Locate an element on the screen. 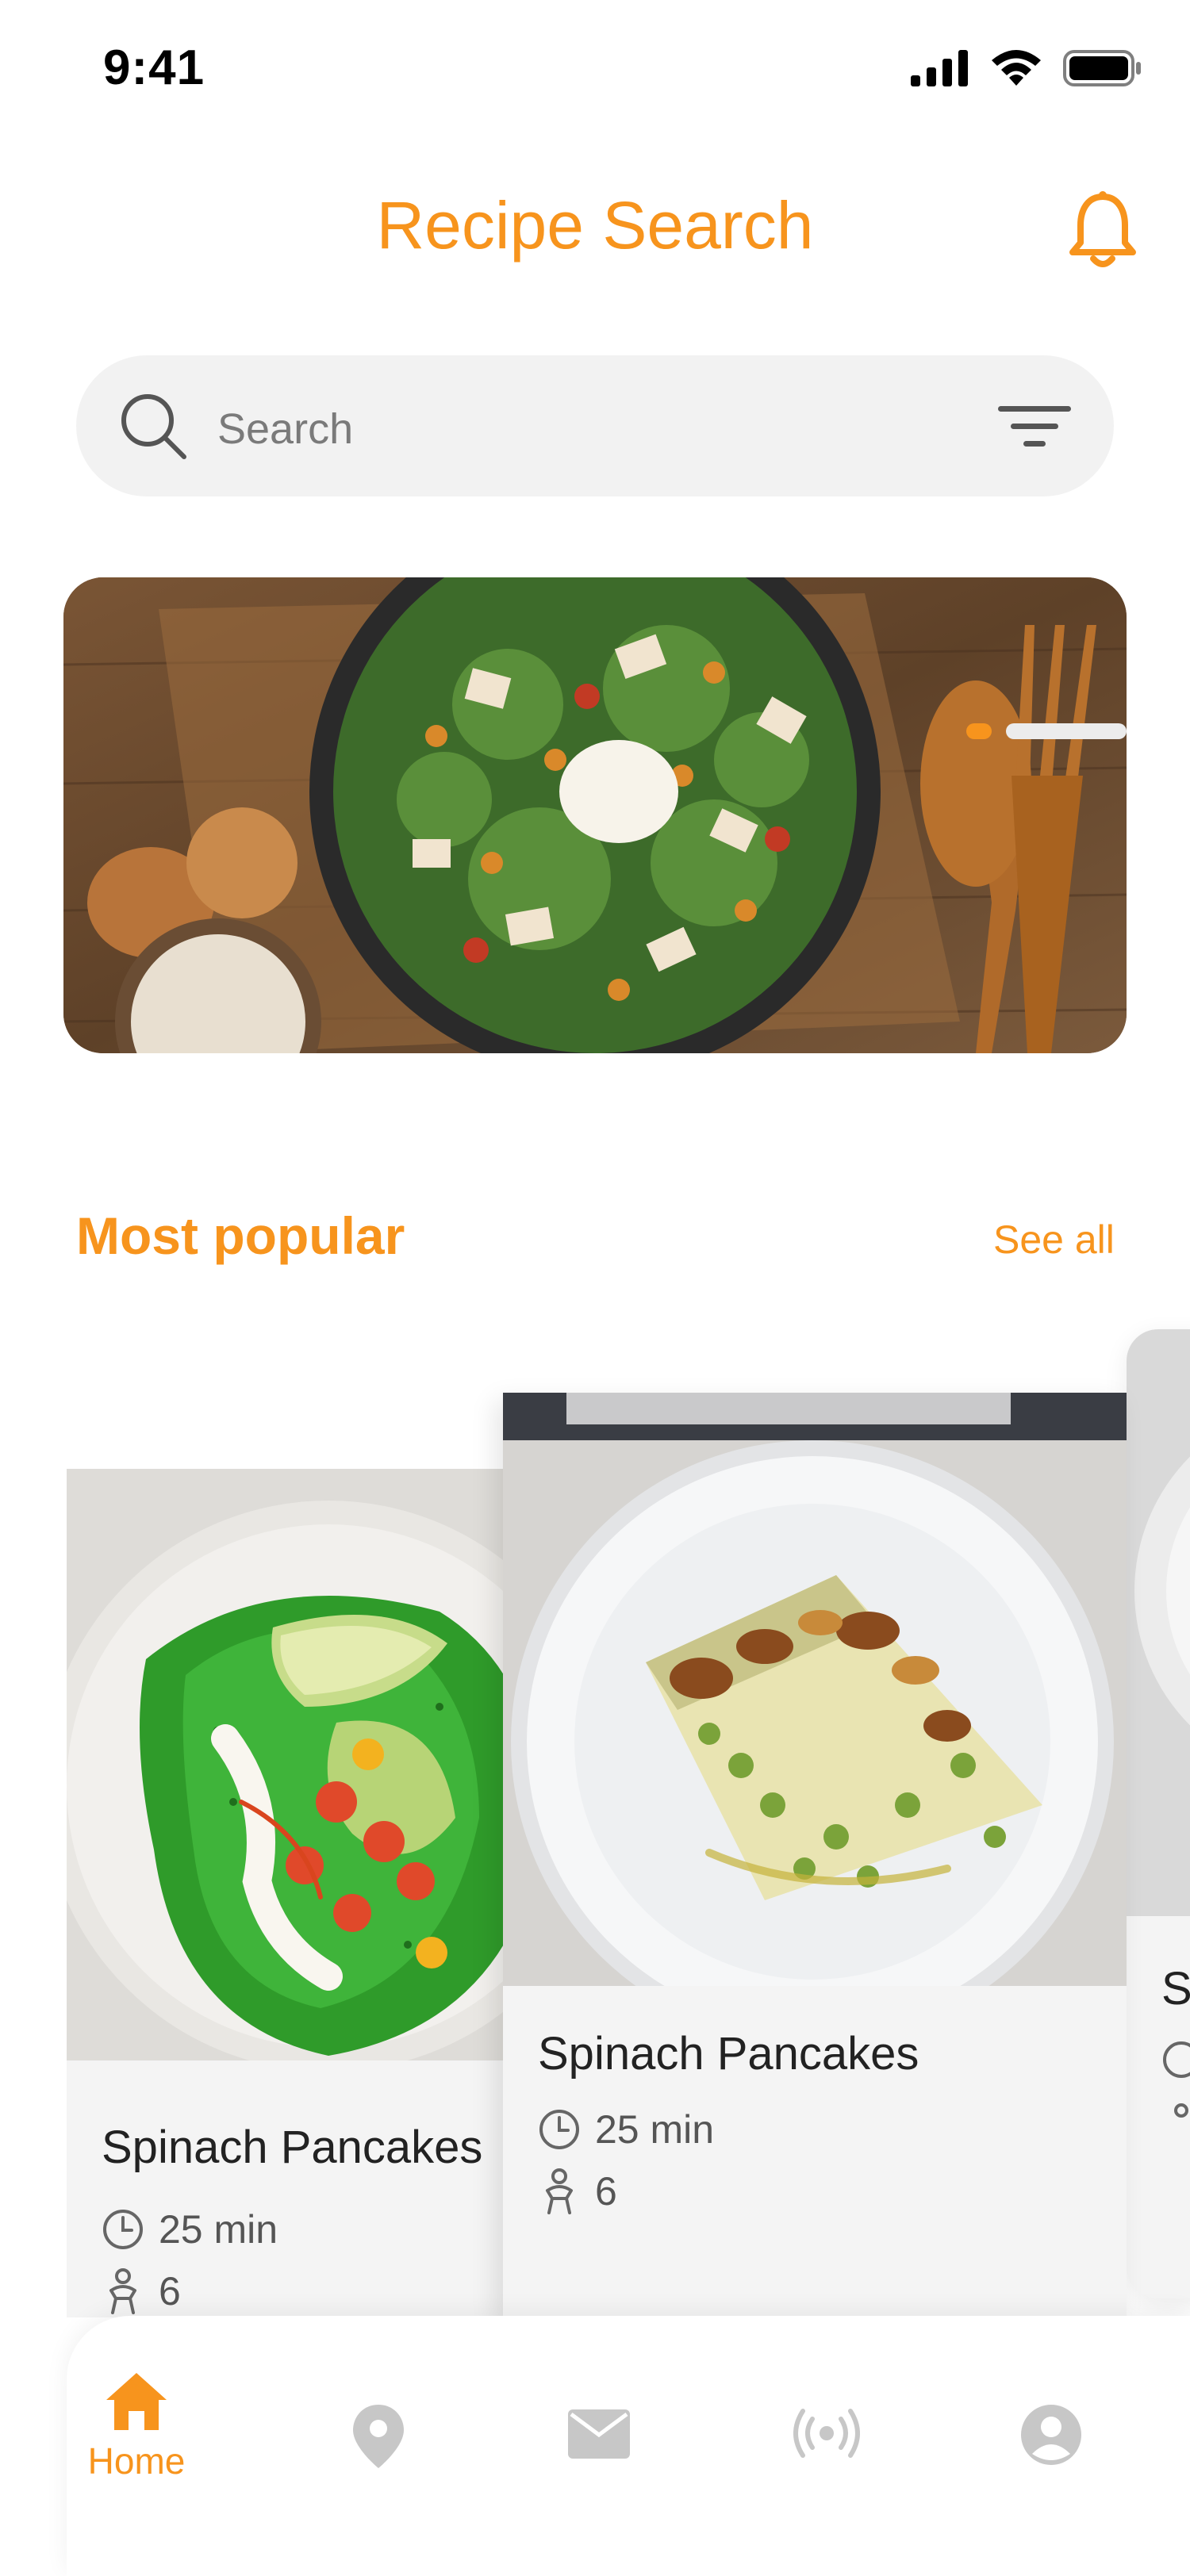 The width and height of the screenshot is (1190, 2576). nav-home: Home is located at coordinates (136, 2426).